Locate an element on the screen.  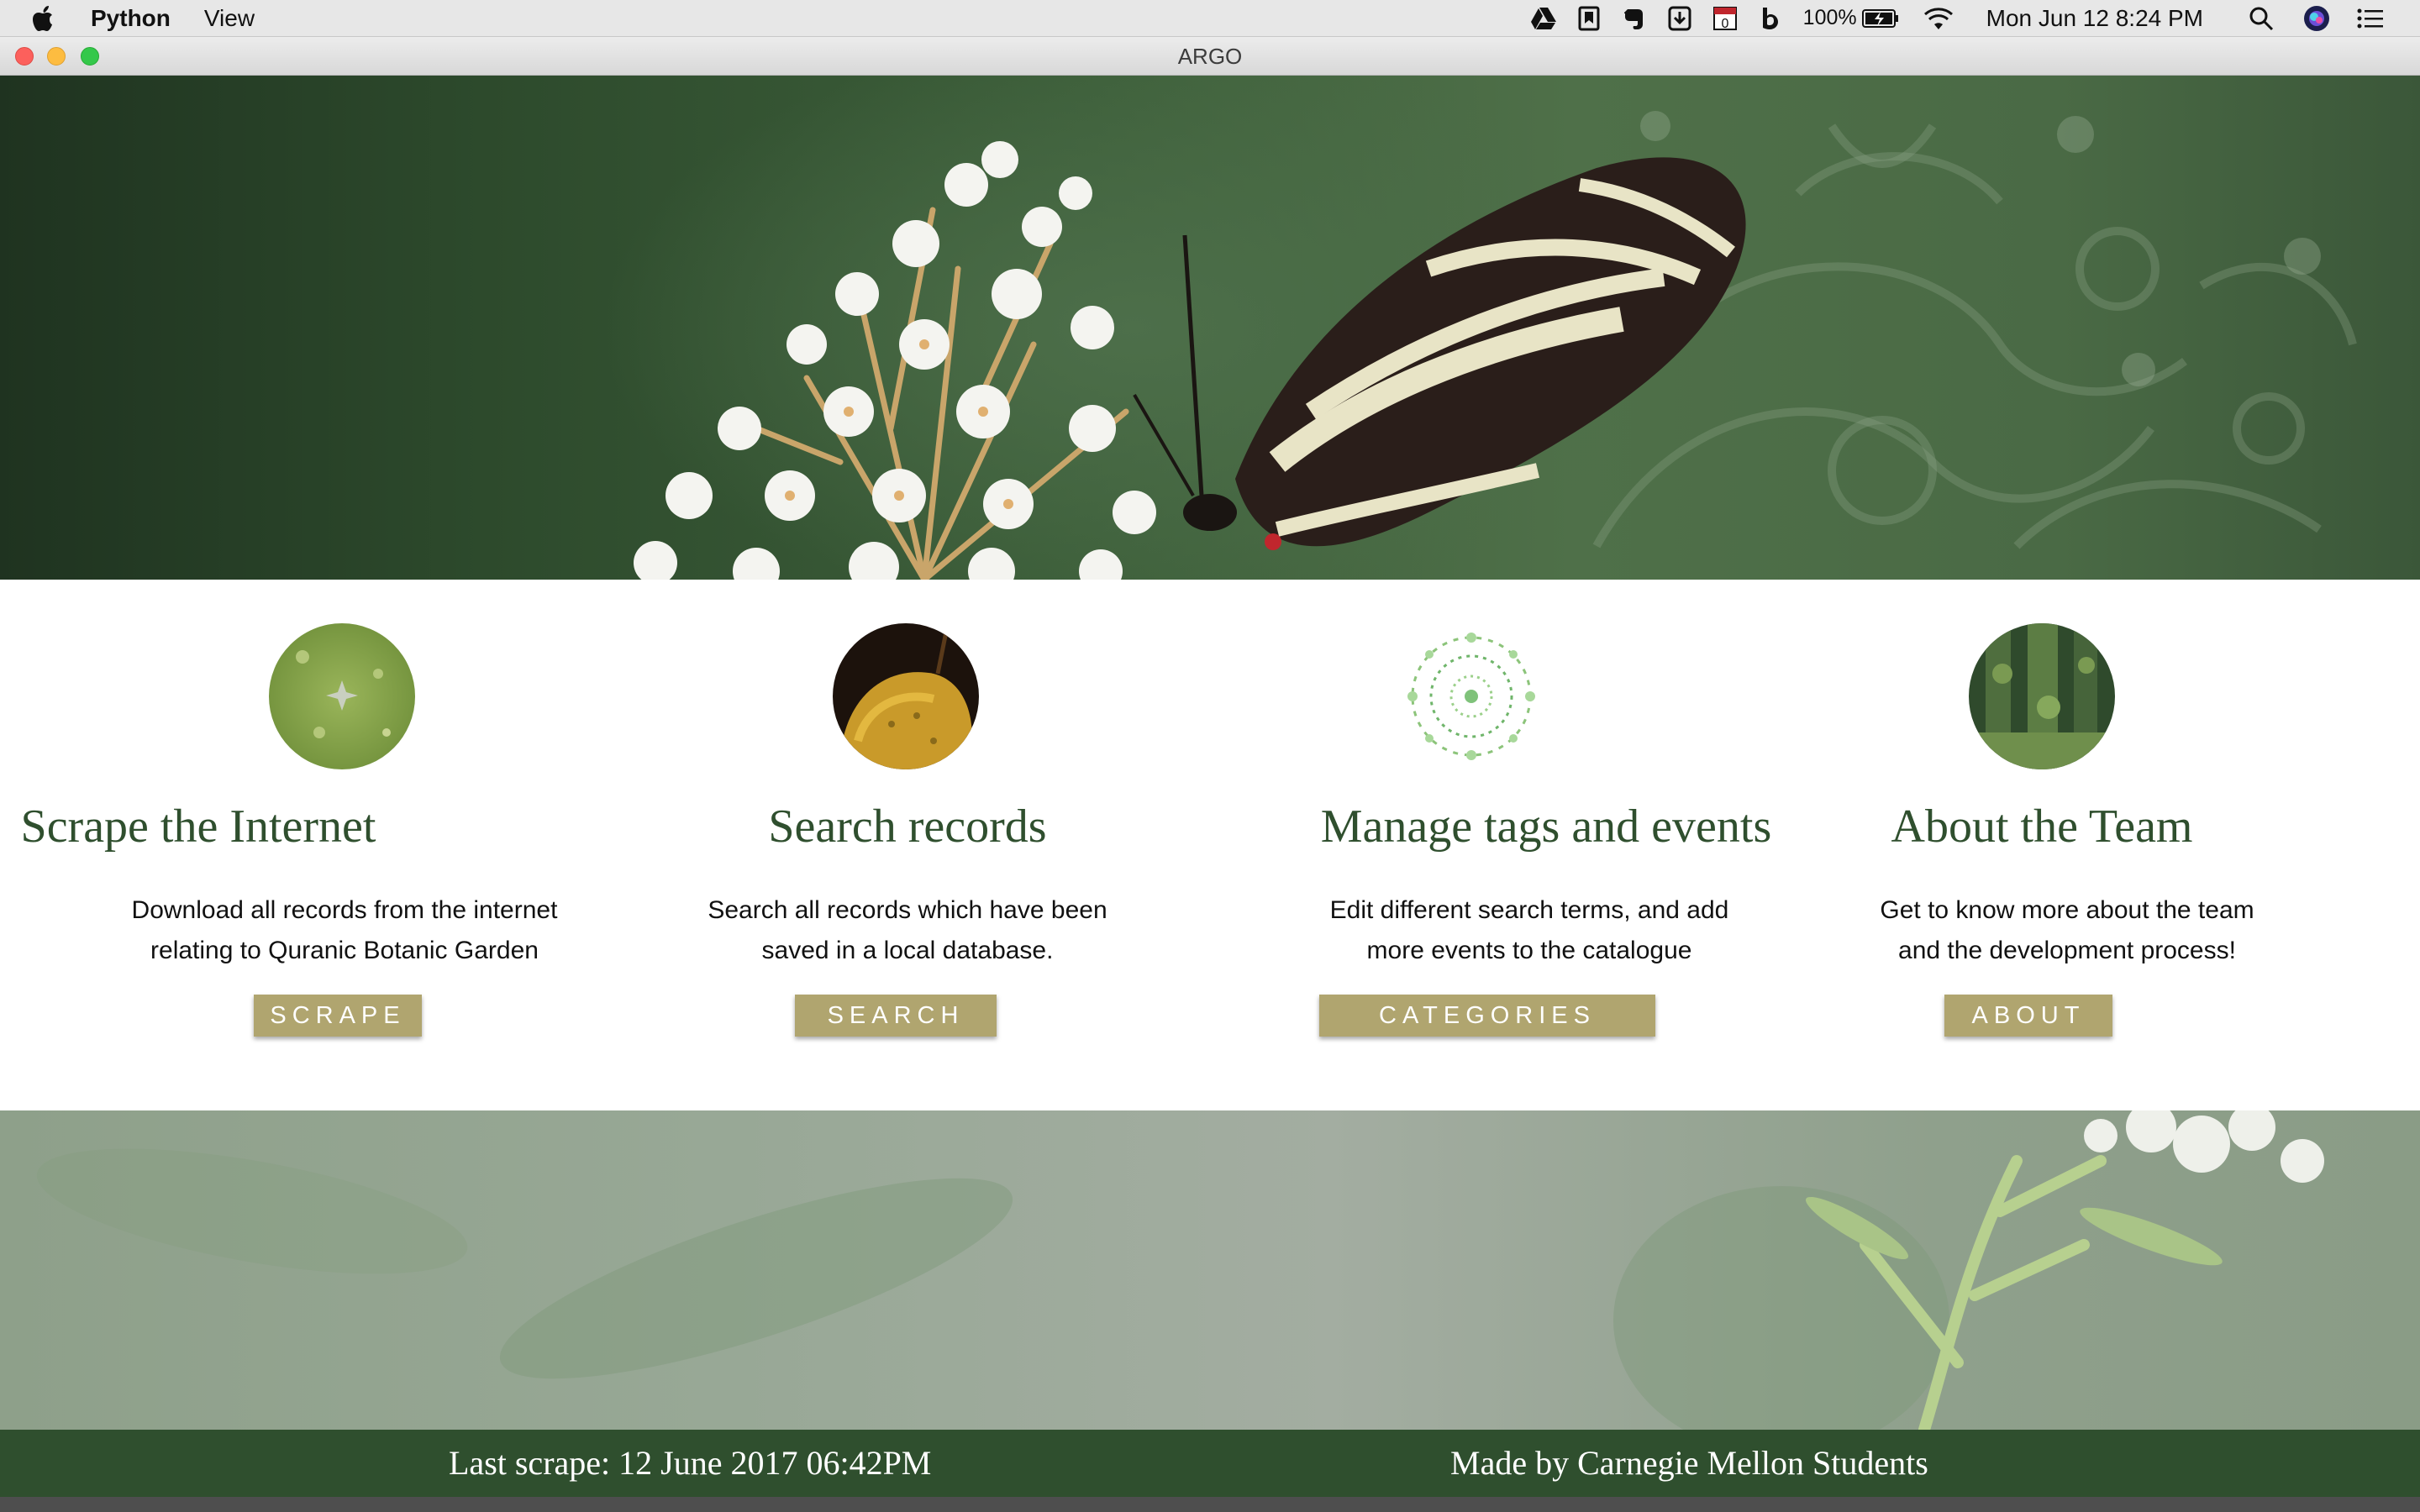
white-flower-cluster is located at coordinates (895, 360).